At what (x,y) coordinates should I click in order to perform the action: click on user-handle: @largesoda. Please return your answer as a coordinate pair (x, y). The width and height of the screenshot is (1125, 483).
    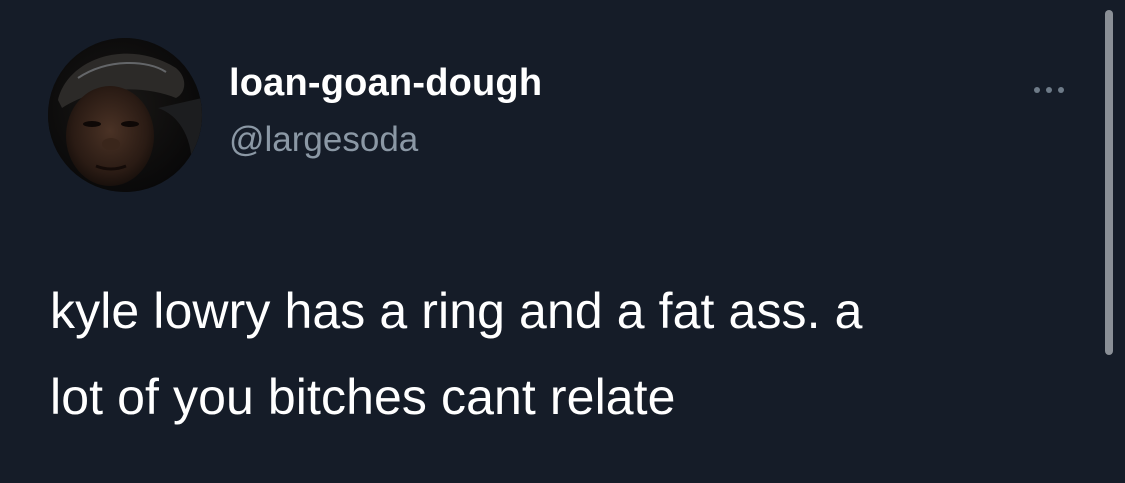
    Looking at the image, I should click on (323, 139).